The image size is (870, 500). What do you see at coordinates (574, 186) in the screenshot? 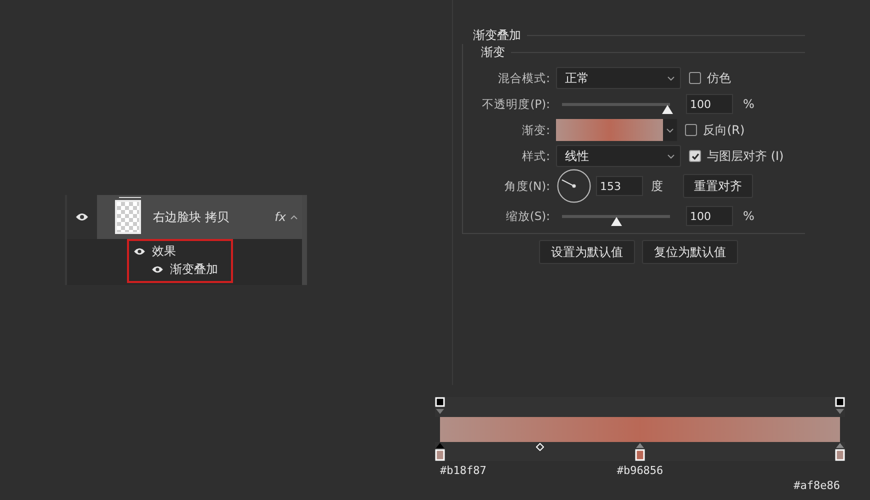
I see `angle-dial` at bounding box center [574, 186].